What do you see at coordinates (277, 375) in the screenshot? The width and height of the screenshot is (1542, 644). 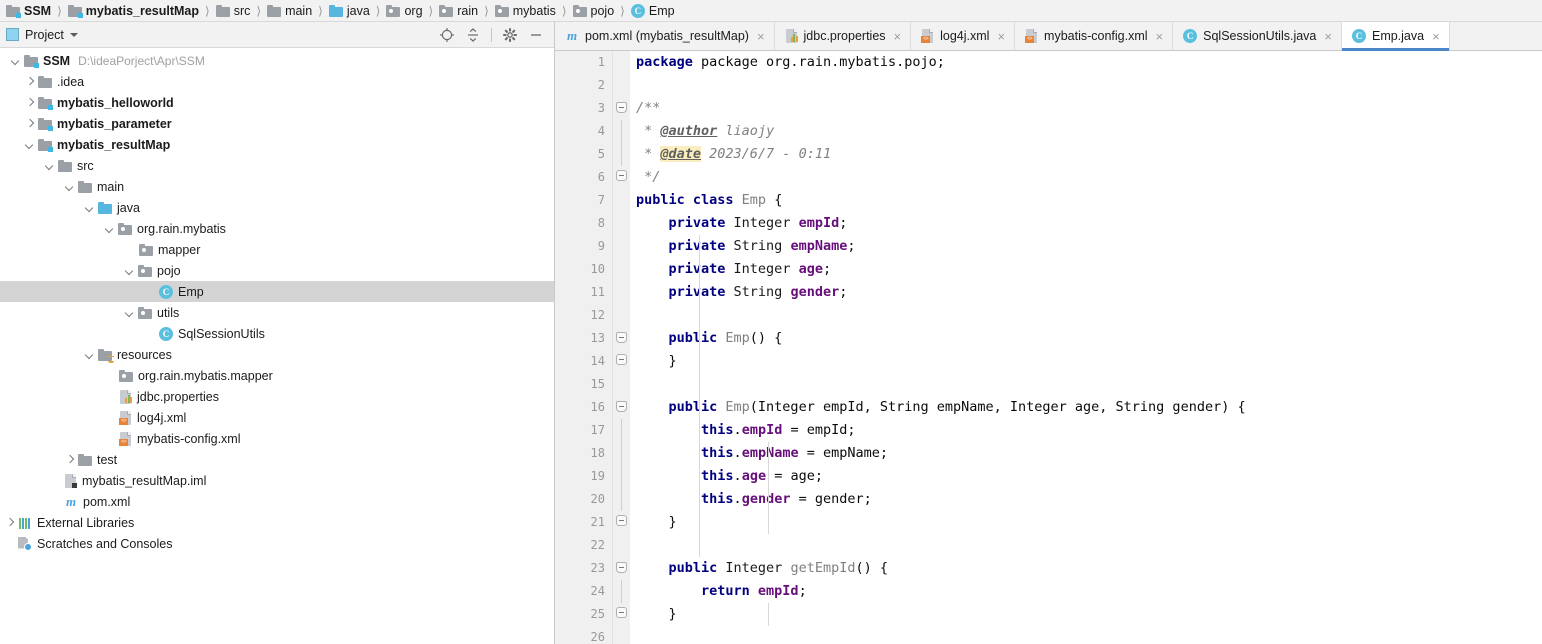 I see `tree-row-org-rain-mybatis-mapper: org.rain.mybatis.mapper` at bounding box center [277, 375].